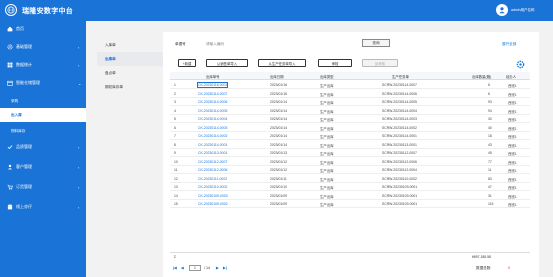 The width and height of the screenshot is (553, 277). I want to click on row-code: CK-20230114-0001, so click(212, 145).